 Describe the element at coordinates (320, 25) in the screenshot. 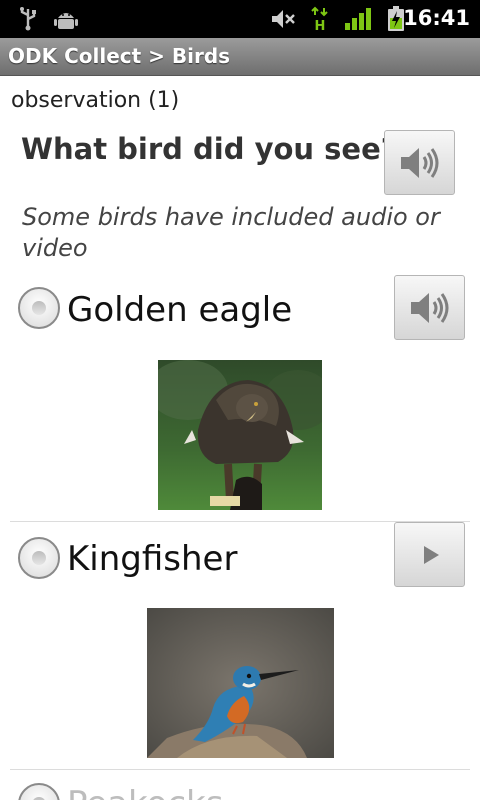

I see `svg-text: H` at that location.